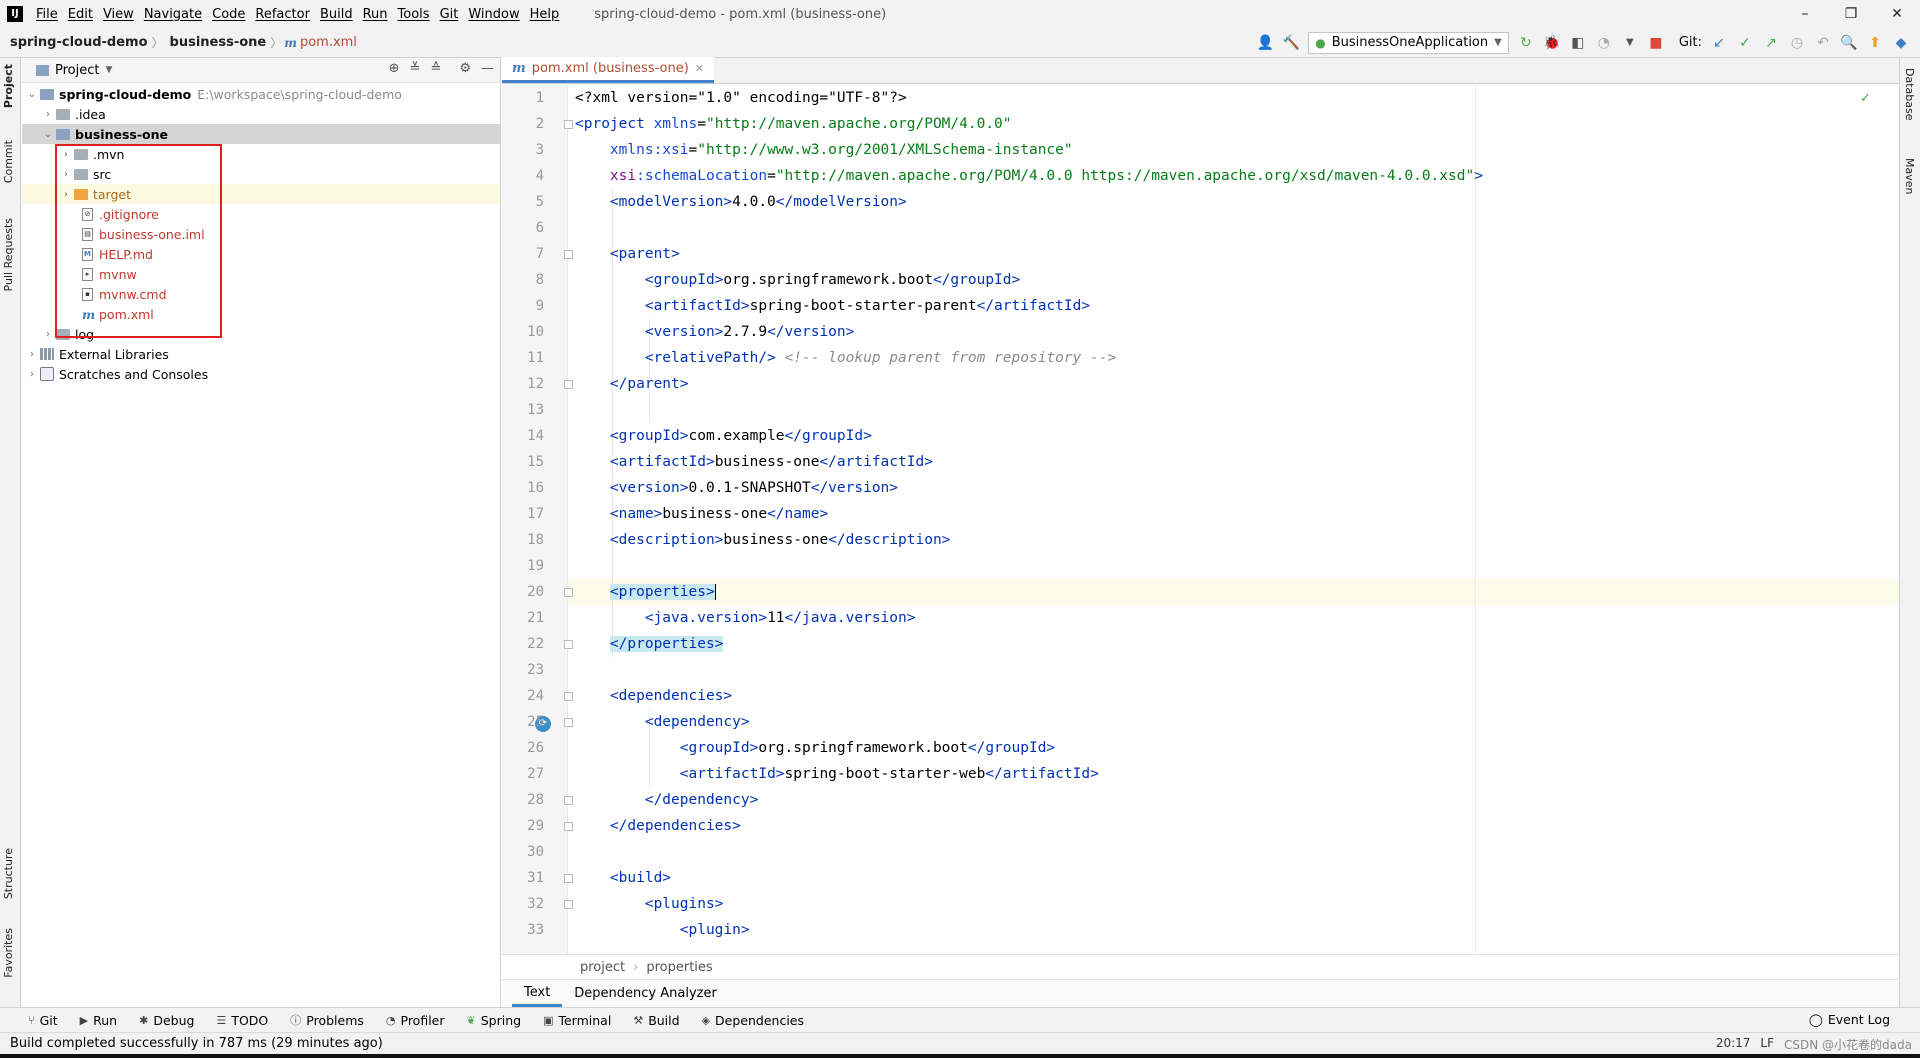 This screenshot has width=1920, height=1058. What do you see at coordinates (414, 14) in the screenshot?
I see `menu-tools: Tools` at bounding box center [414, 14].